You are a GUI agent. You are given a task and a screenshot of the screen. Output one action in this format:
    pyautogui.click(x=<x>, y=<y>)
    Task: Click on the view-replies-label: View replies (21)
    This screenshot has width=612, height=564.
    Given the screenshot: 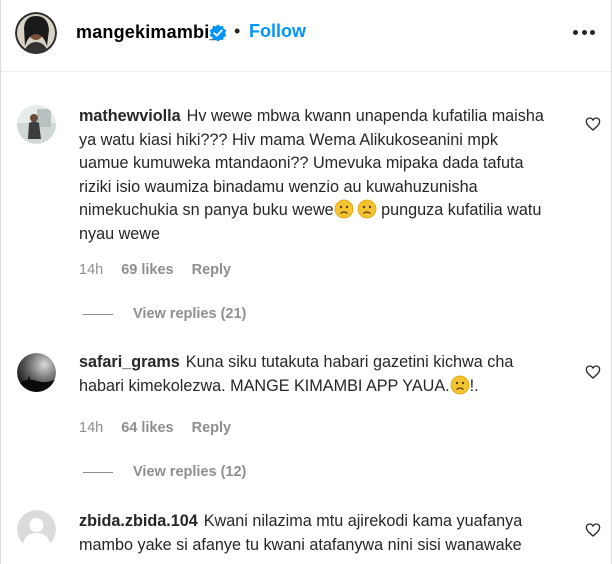 What is the action you would take?
    pyautogui.click(x=190, y=314)
    